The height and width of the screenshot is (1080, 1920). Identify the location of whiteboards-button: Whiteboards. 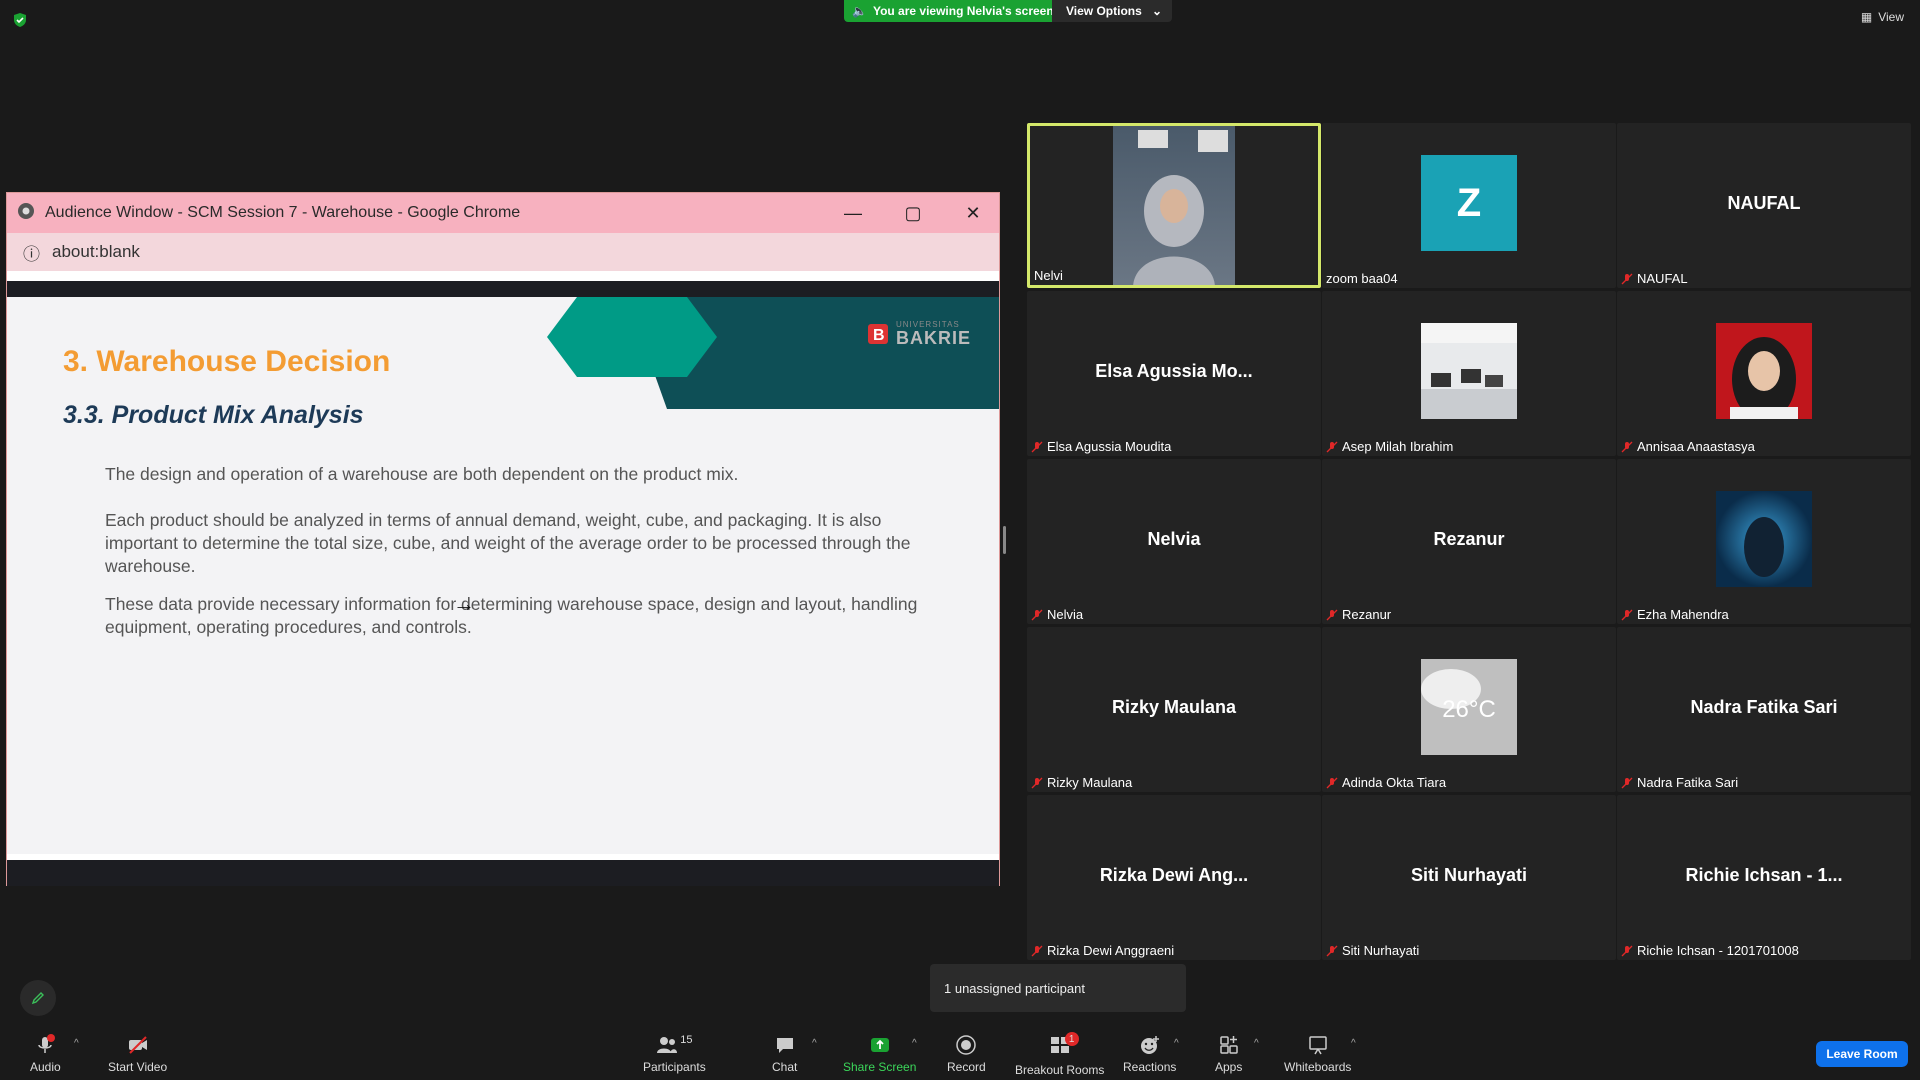
(1317, 1054).